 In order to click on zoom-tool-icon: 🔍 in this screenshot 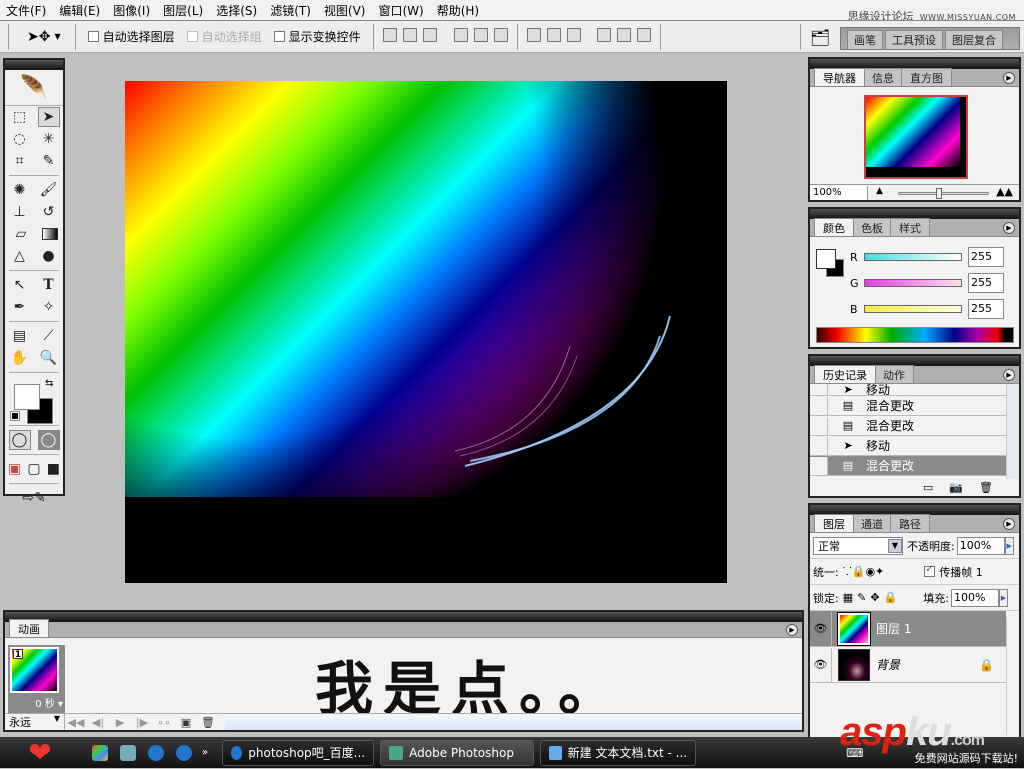, I will do `click(49, 358)`.